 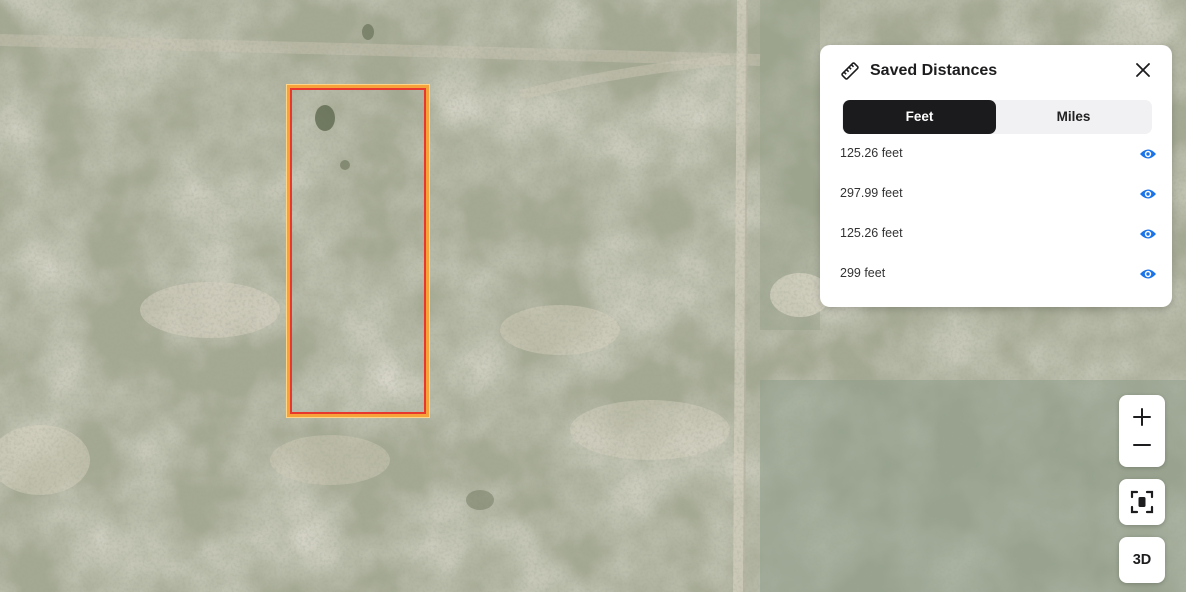 I want to click on panel-title: Saved Distances, so click(x=934, y=70).